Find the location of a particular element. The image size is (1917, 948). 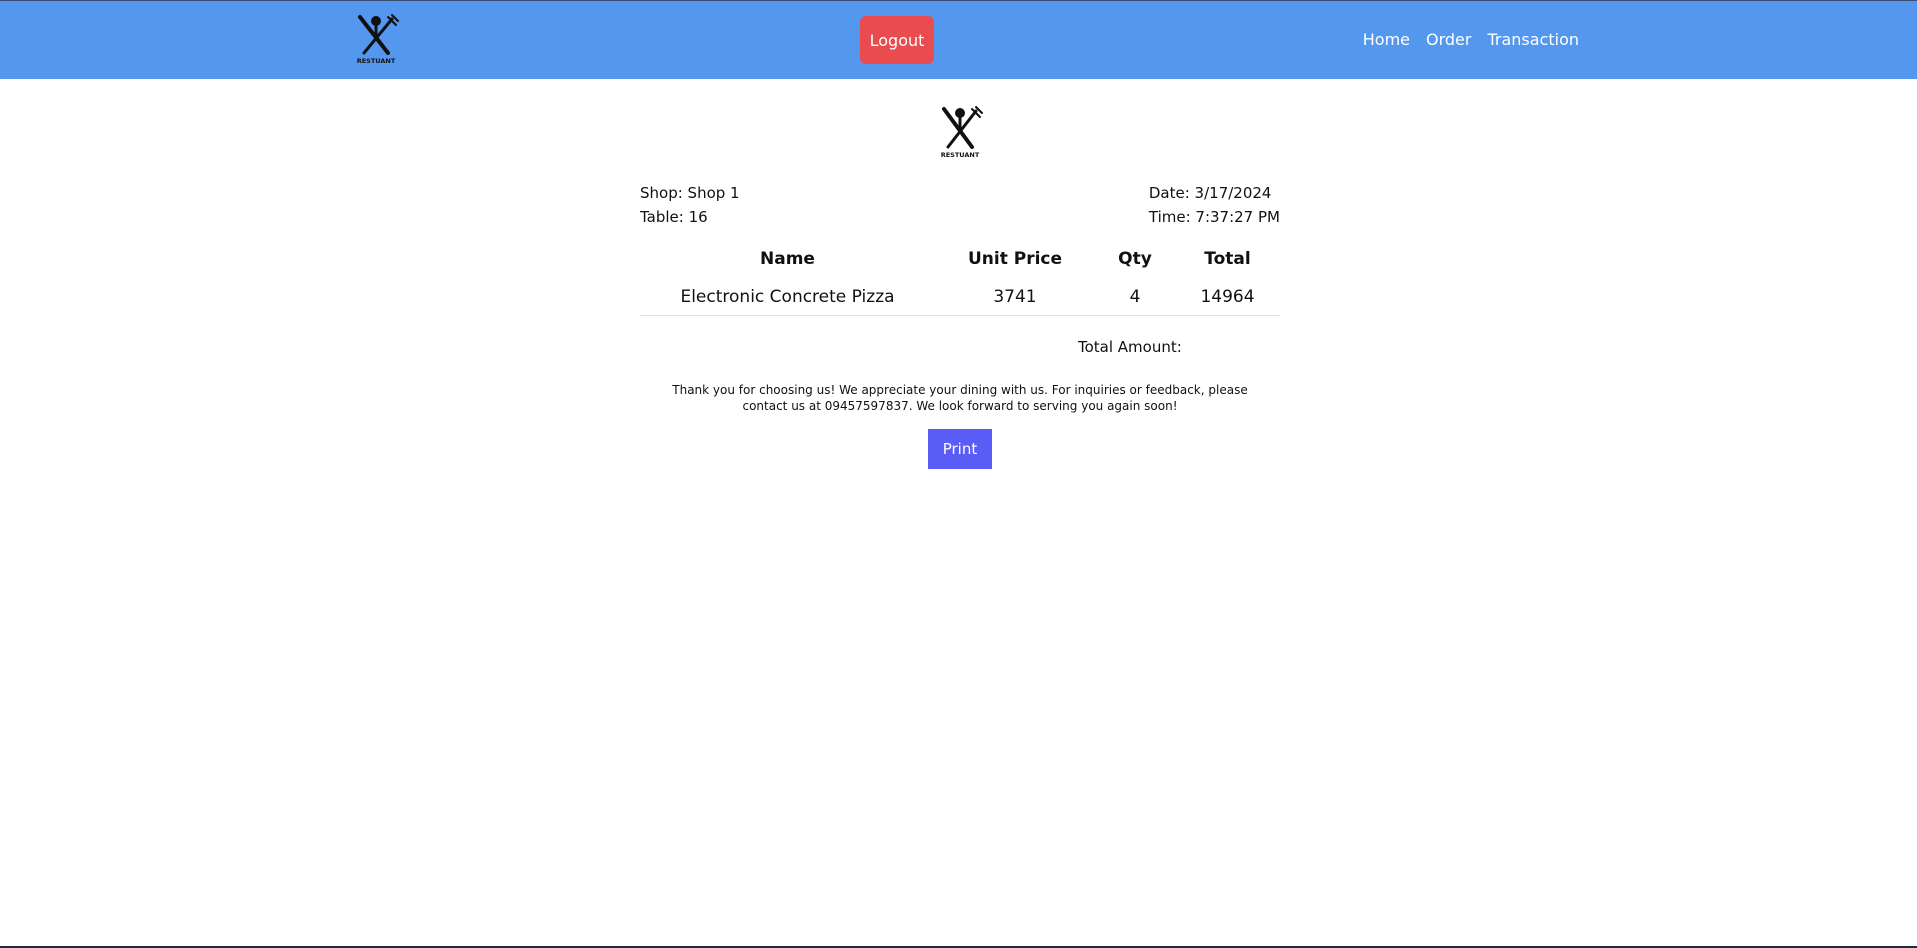

shop-label: Shop: Shop 1 is located at coordinates (690, 193).